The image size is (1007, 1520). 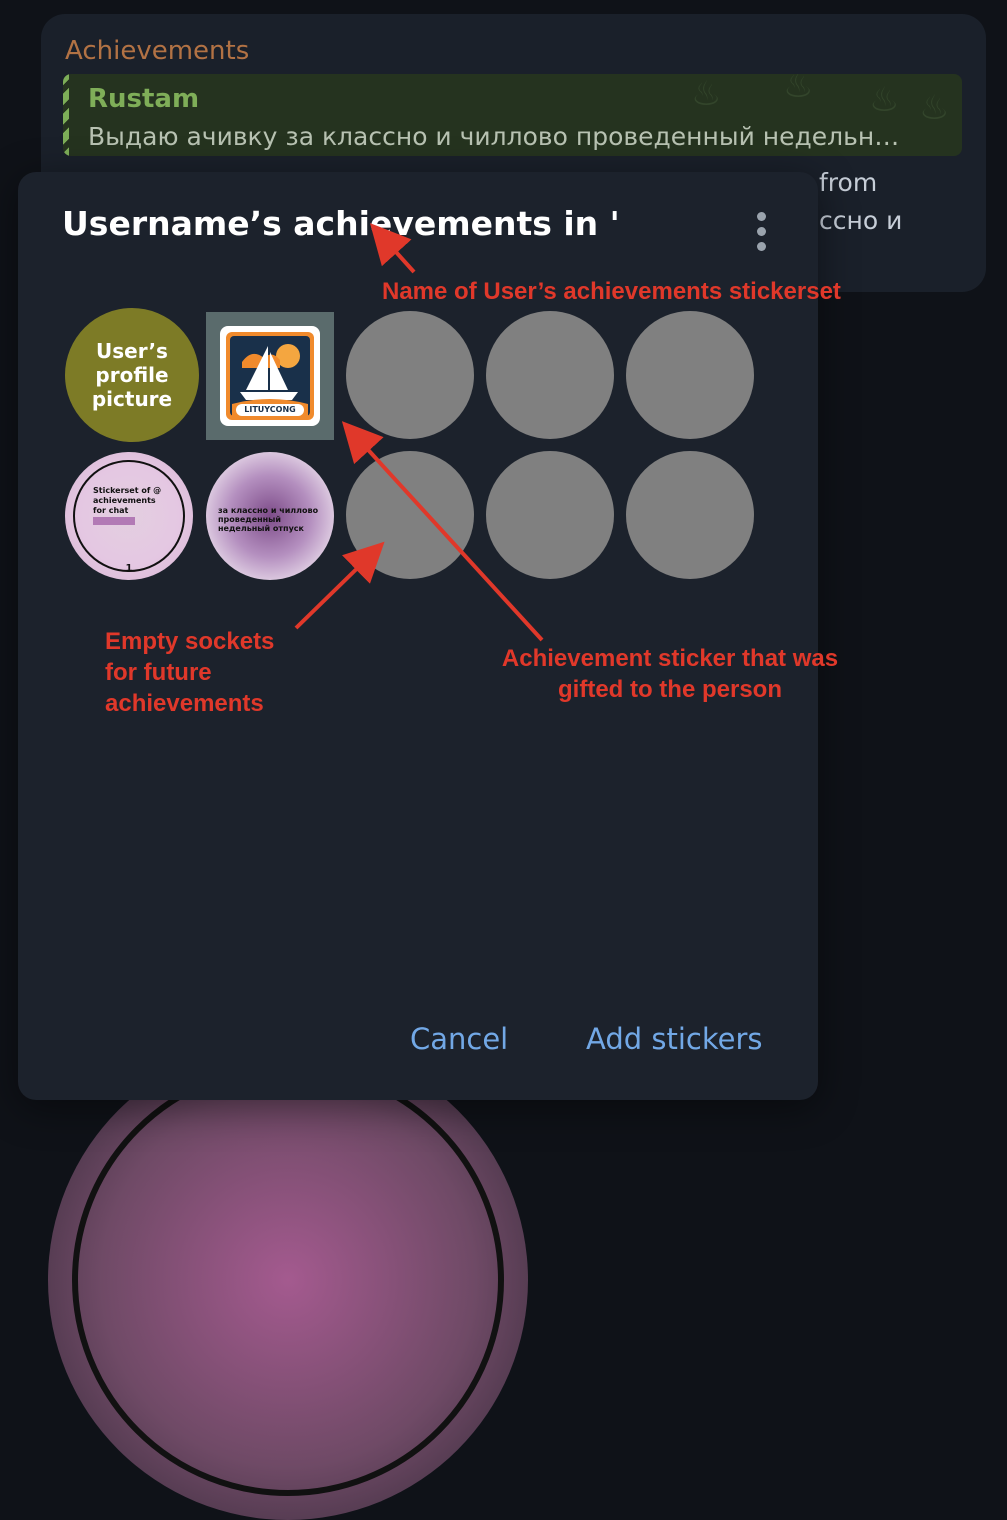 I want to click on stickerset-cover-text: Stickerset of @ achievements for chat, so click(x=130, y=506).